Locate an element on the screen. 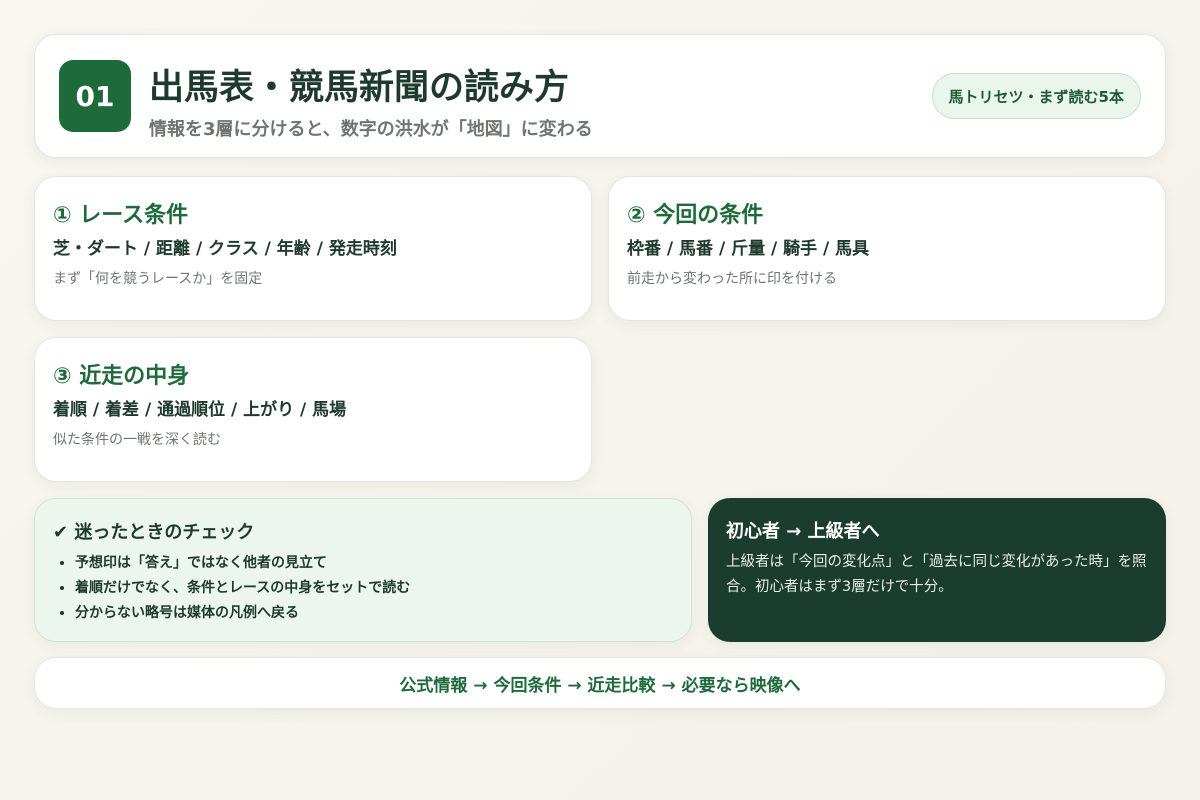 This screenshot has height=800, width=1200. section-title: ② 今回の条件 is located at coordinates (695, 215).